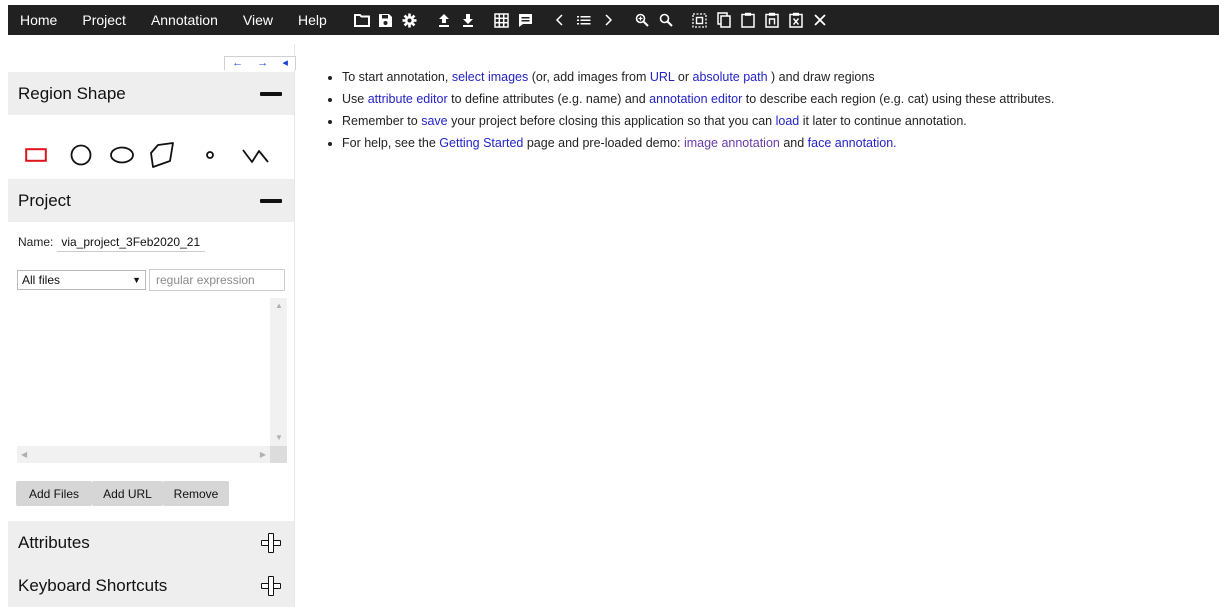 The image size is (1219, 607). I want to click on project-title: Project, so click(44, 200).